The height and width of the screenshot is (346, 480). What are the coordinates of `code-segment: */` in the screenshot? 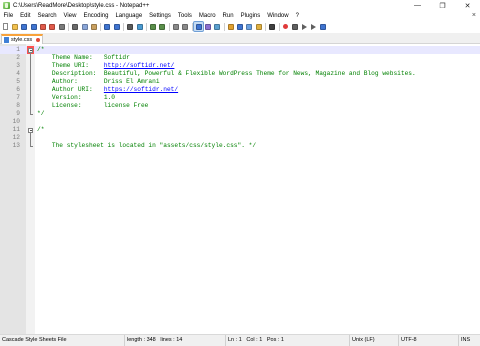 It's located at (41, 113).